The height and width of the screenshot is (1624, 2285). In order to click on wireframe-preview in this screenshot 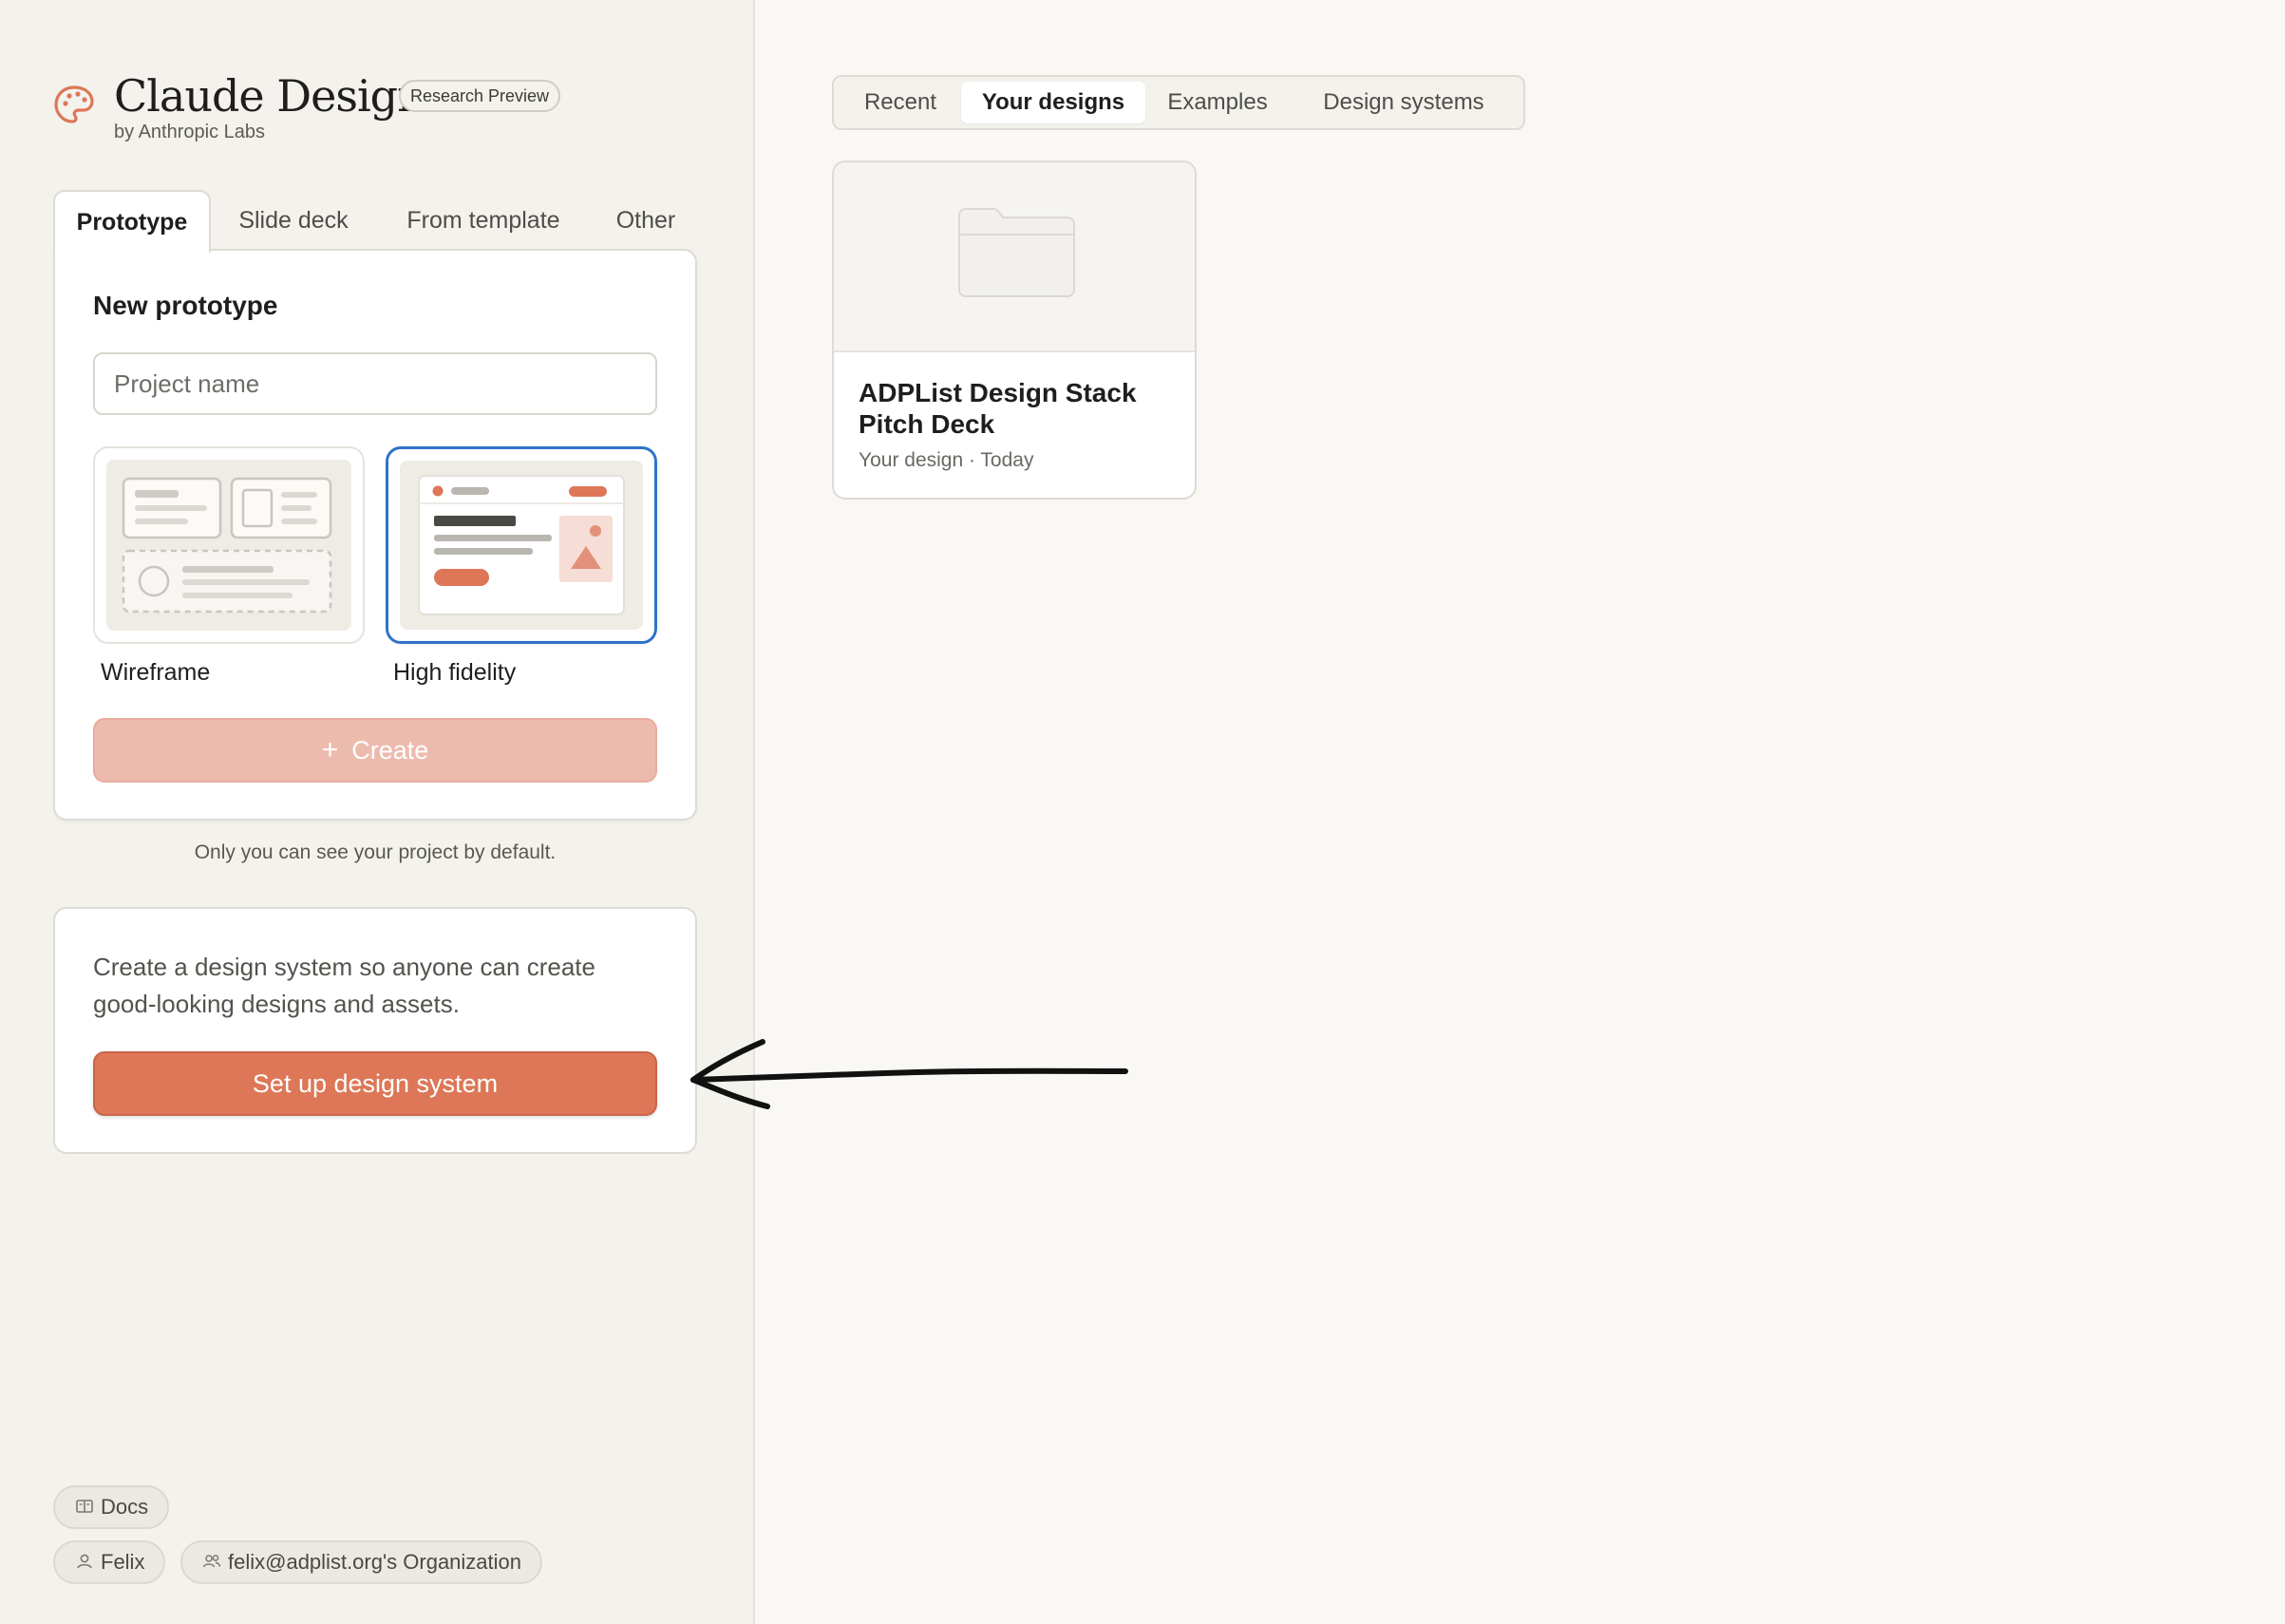, I will do `click(228, 545)`.